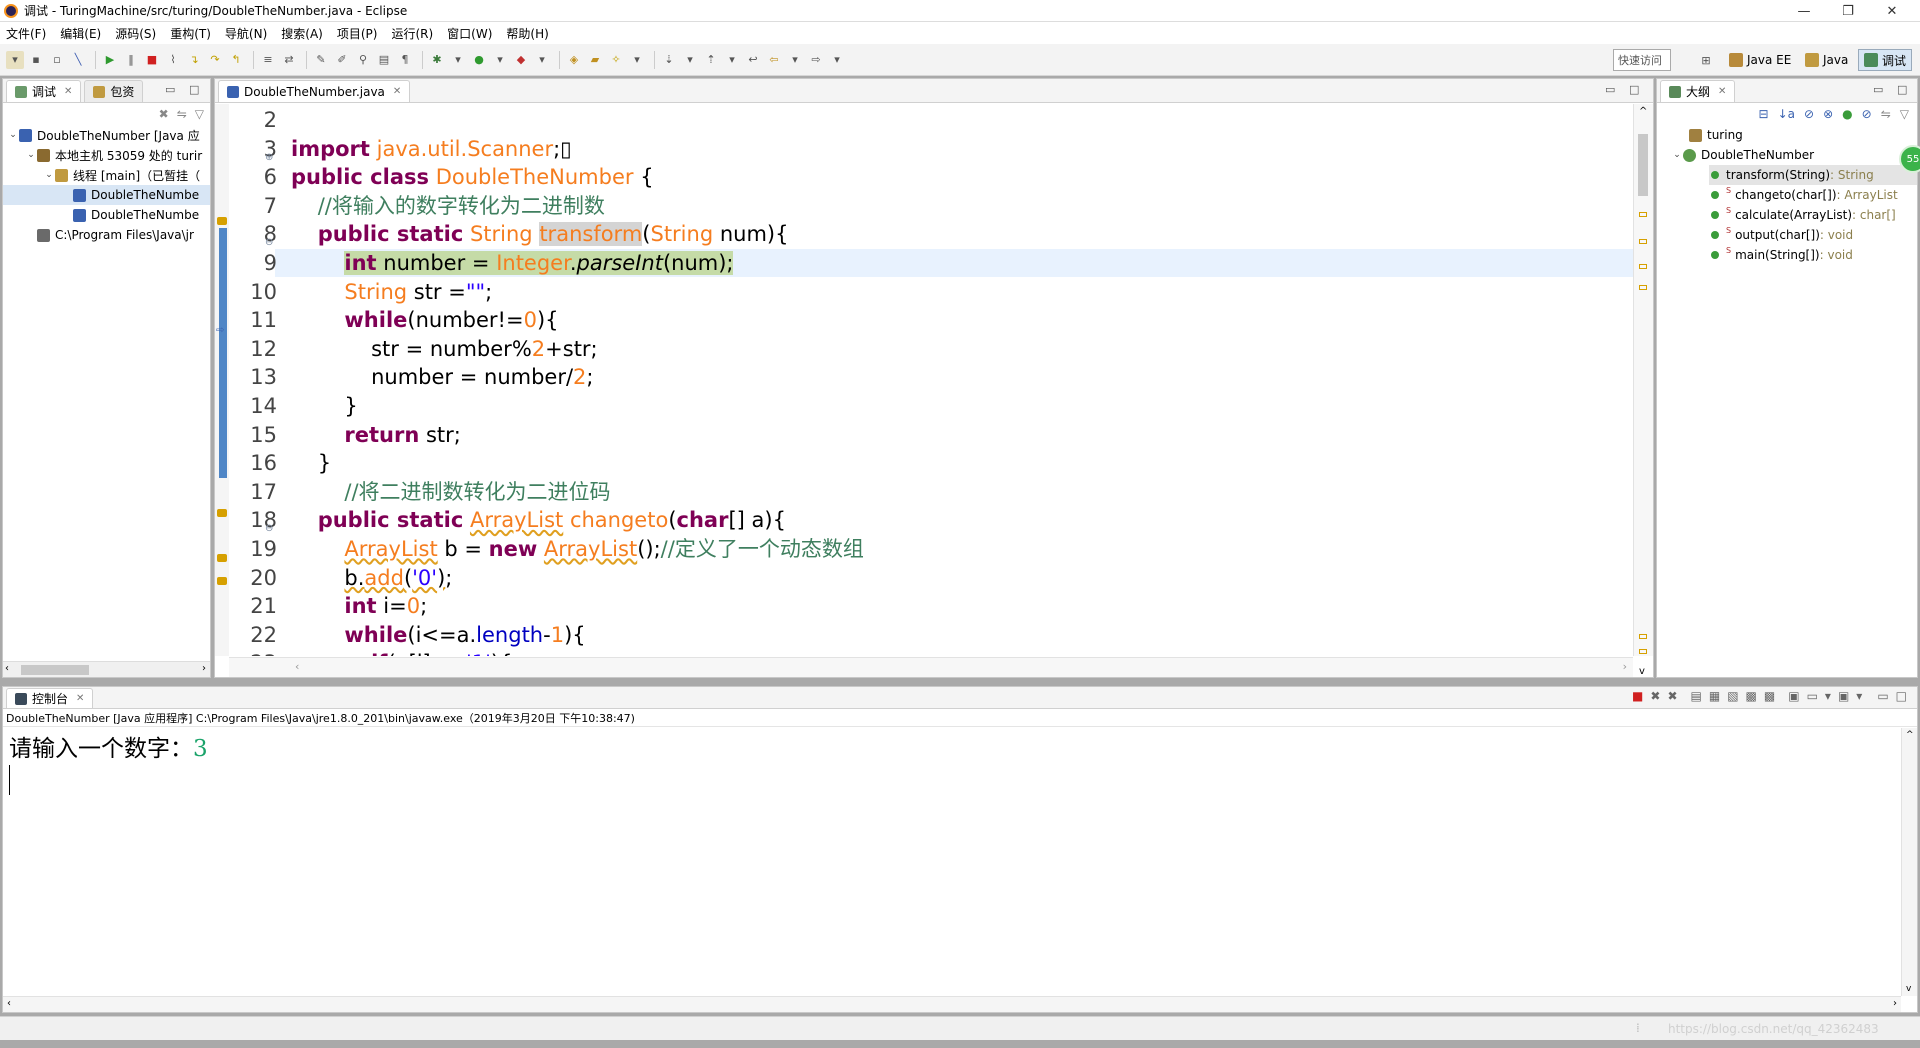 The width and height of the screenshot is (1920, 1048). What do you see at coordinates (106, 195) in the screenshot?
I see `debug-tree-item: DoubleTheNumbe` at bounding box center [106, 195].